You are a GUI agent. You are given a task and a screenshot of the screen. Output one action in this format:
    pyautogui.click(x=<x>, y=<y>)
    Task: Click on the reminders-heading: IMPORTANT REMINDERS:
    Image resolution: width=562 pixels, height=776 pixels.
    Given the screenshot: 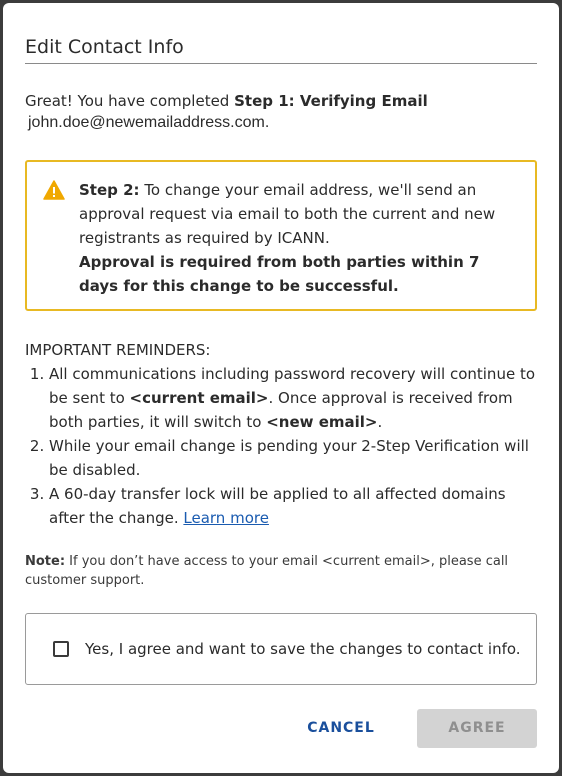 What is the action you would take?
    pyautogui.click(x=118, y=350)
    